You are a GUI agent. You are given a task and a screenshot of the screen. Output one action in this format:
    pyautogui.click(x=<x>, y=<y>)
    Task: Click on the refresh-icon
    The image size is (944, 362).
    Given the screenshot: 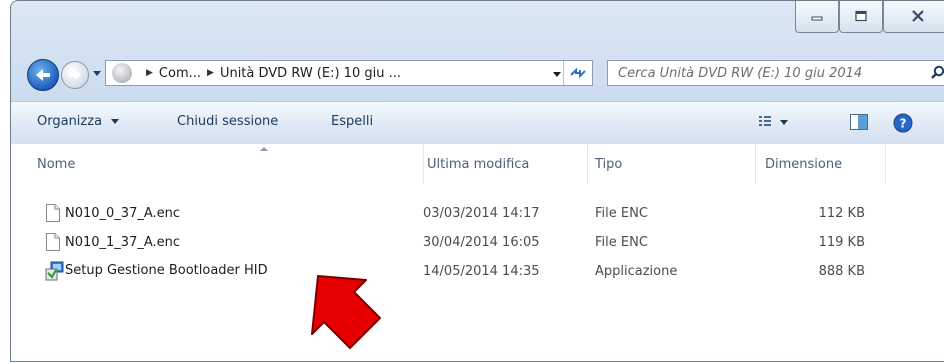 What is the action you would take?
    pyautogui.click(x=578, y=73)
    